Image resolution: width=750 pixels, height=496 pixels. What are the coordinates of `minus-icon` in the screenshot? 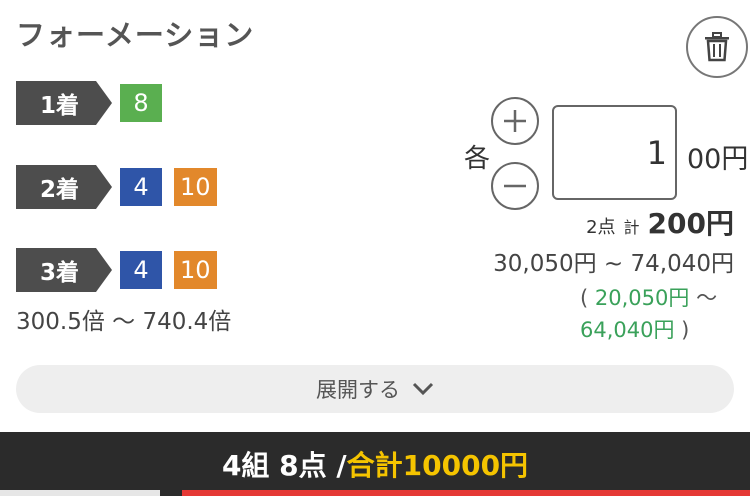 It's located at (515, 186).